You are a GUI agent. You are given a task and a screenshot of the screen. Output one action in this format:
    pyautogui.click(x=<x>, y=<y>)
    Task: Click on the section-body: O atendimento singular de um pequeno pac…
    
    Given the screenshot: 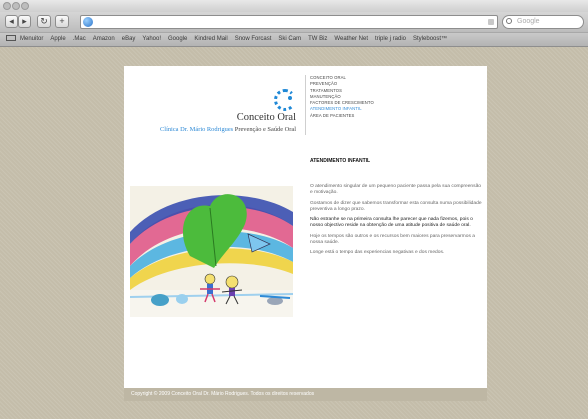 What is the action you would take?
    pyautogui.click(x=396, y=222)
    